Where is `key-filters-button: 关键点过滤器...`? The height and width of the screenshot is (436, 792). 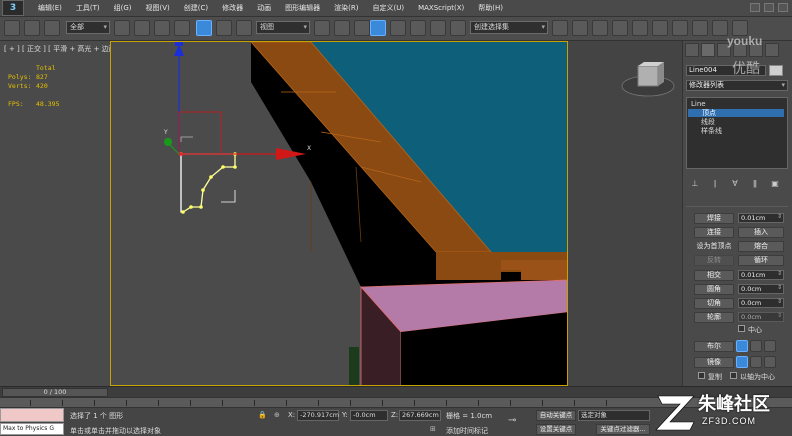 key-filters-button: 关键点过滤器... is located at coordinates (623, 429).